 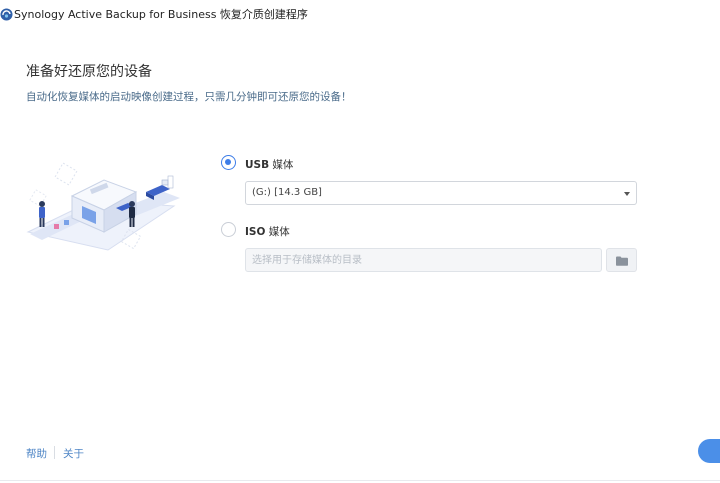 I want to click on folder-icon, so click(x=621, y=260).